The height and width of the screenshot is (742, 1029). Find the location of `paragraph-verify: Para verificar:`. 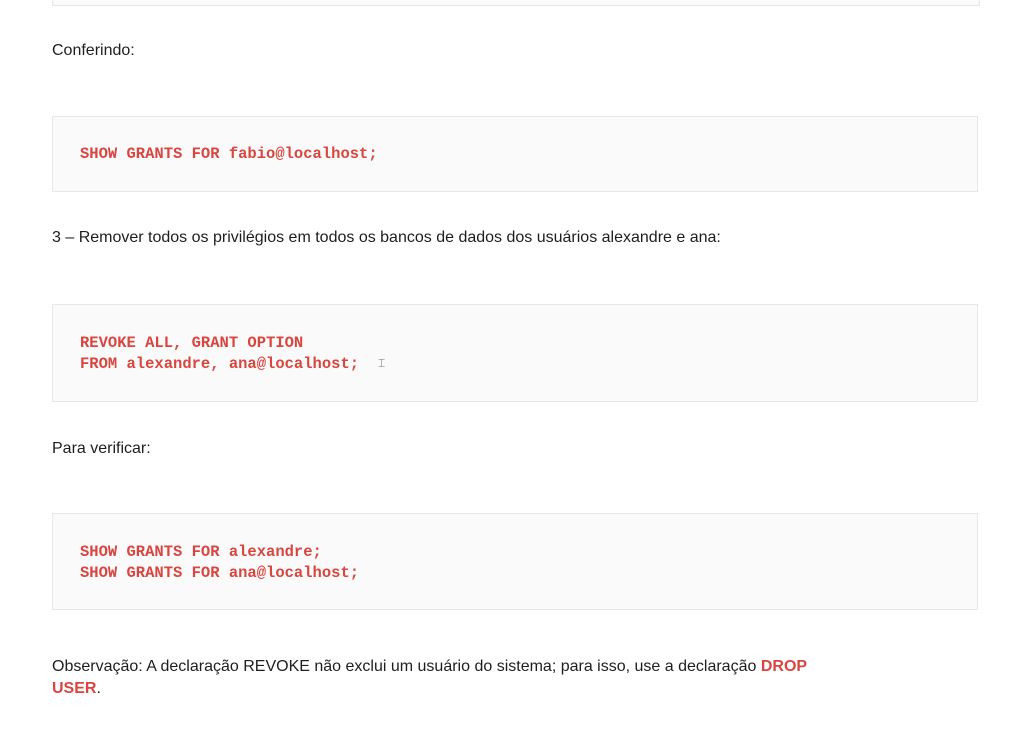

paragraph-verify: Para verificar: is located at coordinates (101, 448).